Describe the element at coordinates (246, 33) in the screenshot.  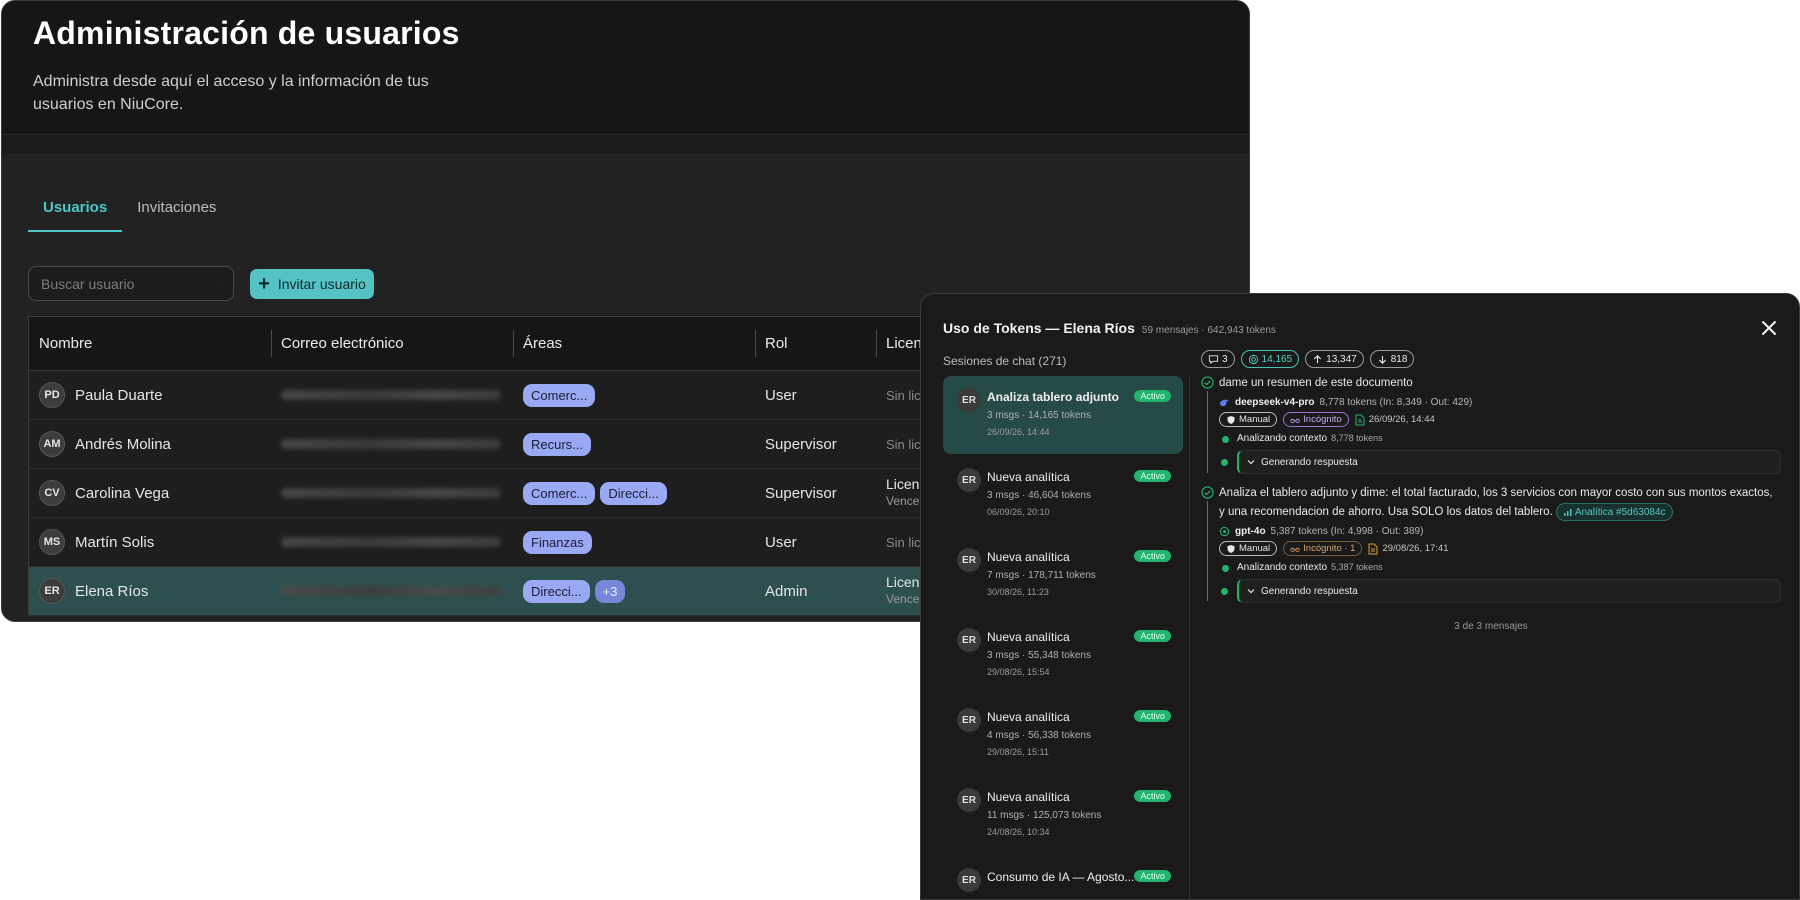
I see `page-title: Administración de usuarios` at that location.